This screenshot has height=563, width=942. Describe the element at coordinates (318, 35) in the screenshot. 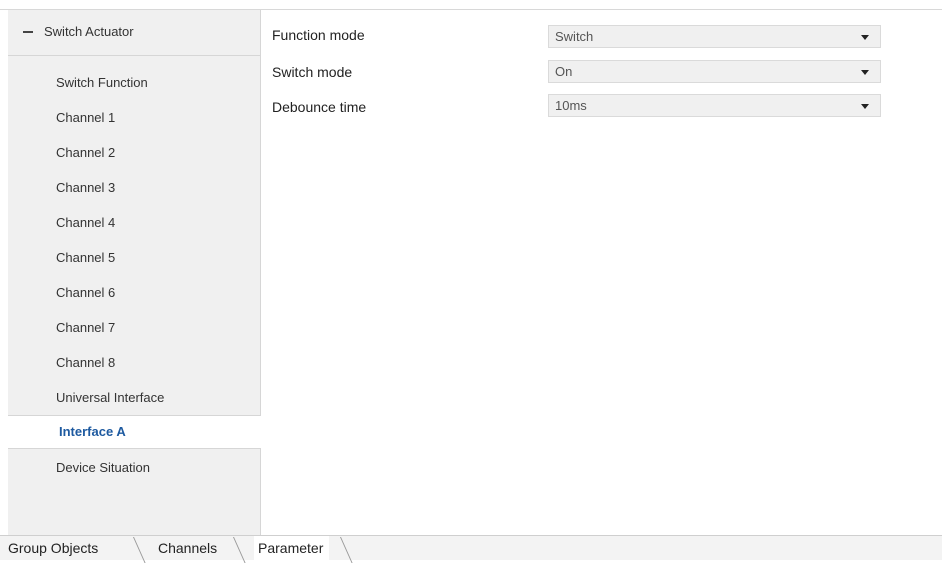

I see `function-mode-label: Function mode` at that location.